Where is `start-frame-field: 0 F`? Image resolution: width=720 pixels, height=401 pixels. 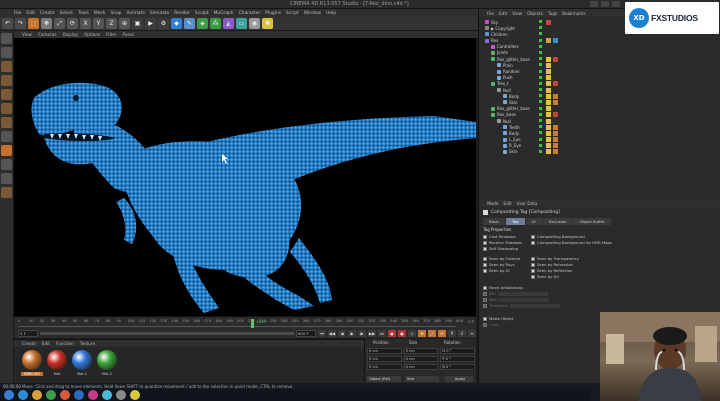
start-frame-field: 0 F is located at coordinates (28, 333).